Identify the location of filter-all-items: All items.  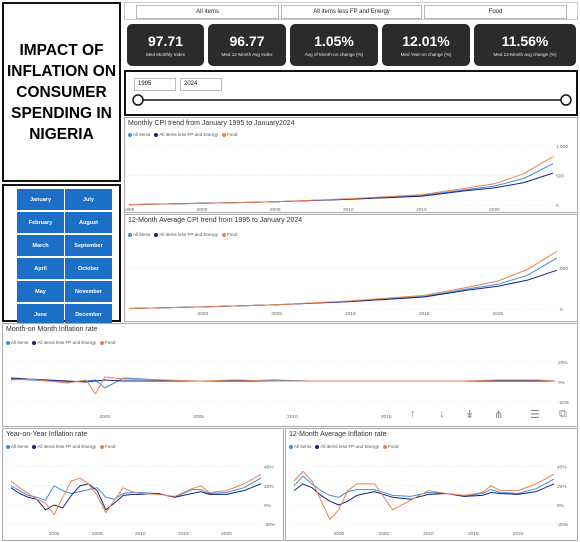
(207, 12).